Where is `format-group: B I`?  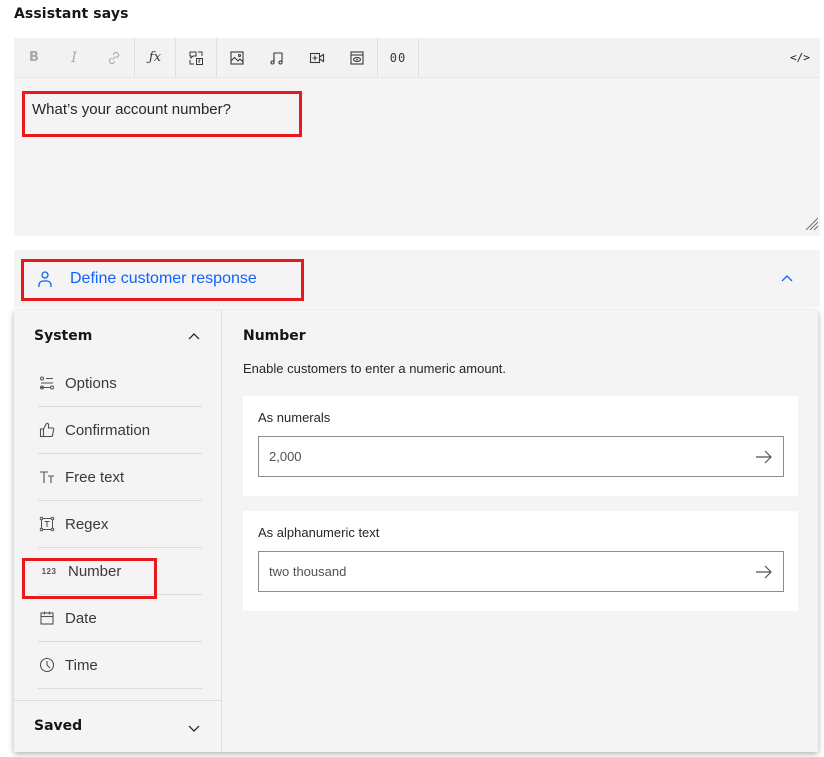 format-group: B I is located at coordinates (74, 57).